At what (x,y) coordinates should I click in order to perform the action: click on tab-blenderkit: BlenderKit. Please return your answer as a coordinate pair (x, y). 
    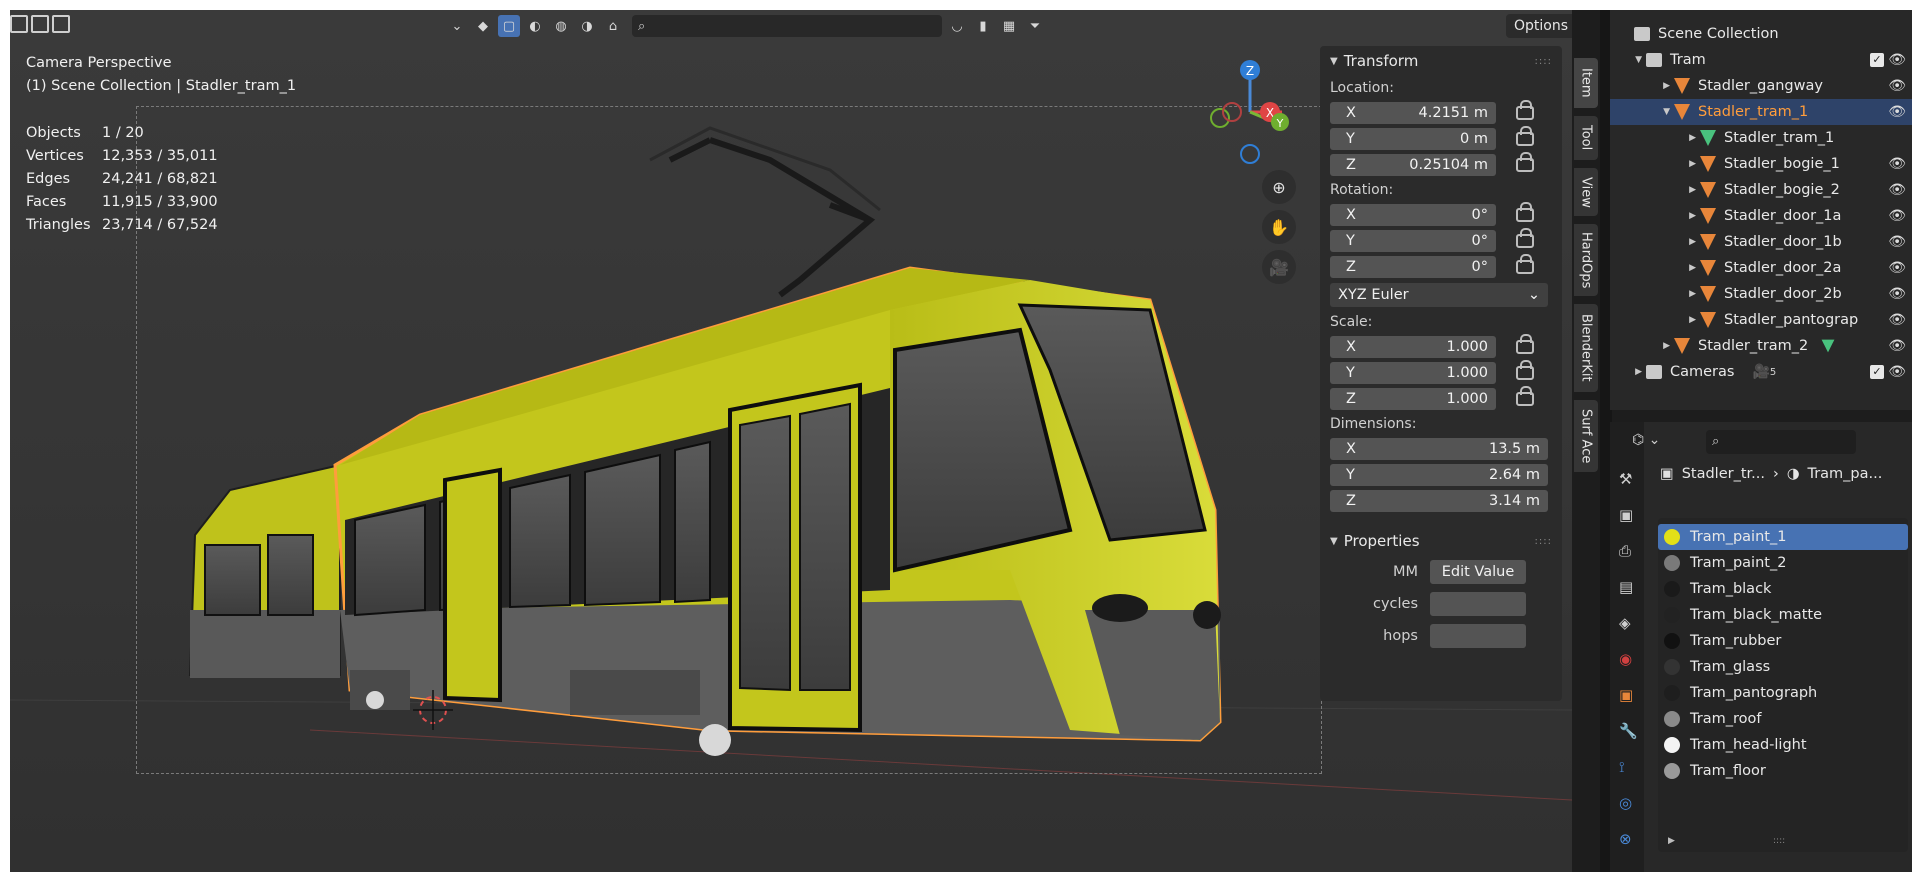
    Looking at the image, I should click on (1586, 348).